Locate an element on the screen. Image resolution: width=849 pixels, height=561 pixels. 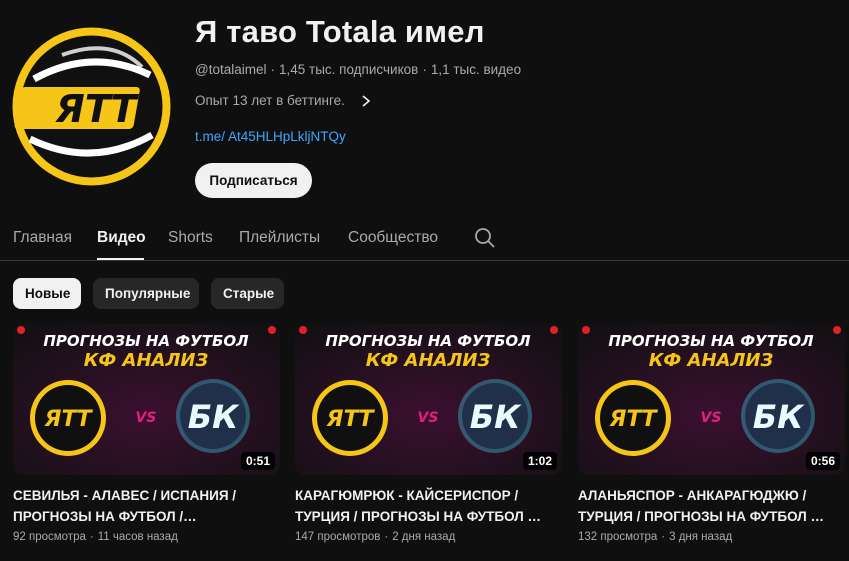
tab-shorts: Shorts is located at coordinates (190, 238).